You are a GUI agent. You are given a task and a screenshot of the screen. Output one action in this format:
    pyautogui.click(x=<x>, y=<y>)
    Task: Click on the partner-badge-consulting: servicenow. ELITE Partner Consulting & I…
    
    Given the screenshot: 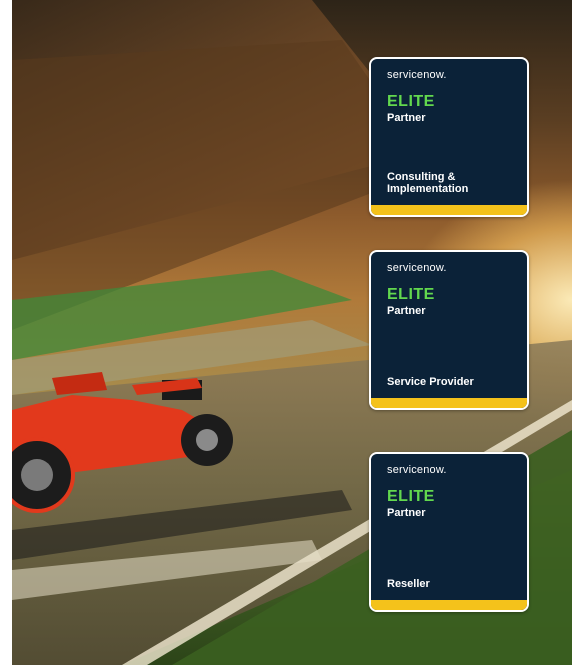 What is the action you would take?
    pyautogui.click(x=449, y=137)
    